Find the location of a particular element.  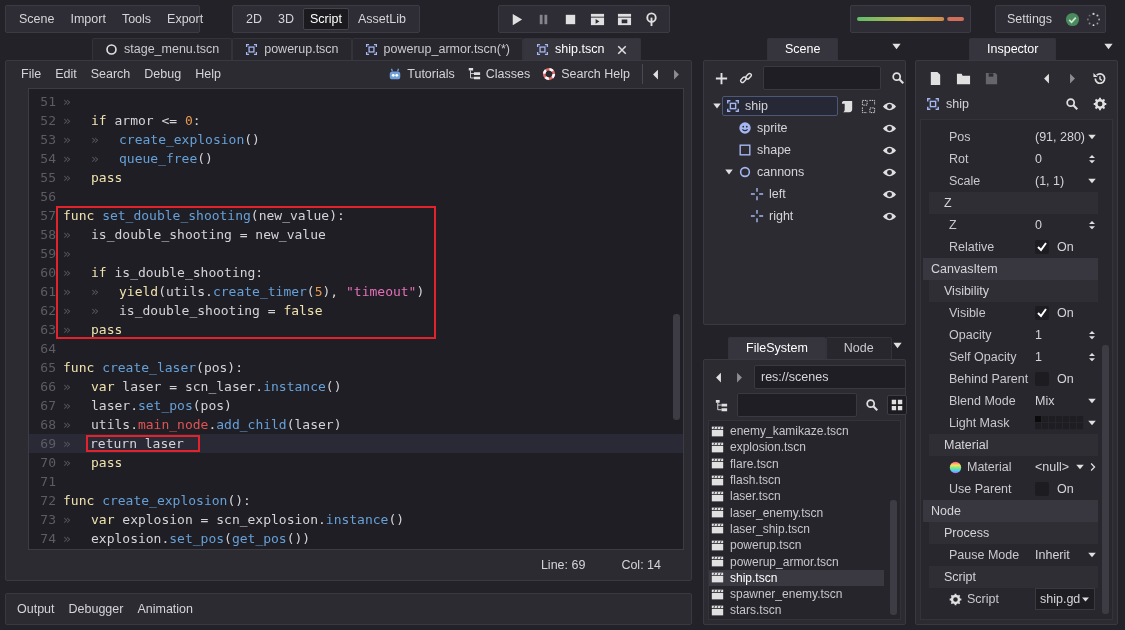

menu-item: Export is located at coordinates (185, 19).